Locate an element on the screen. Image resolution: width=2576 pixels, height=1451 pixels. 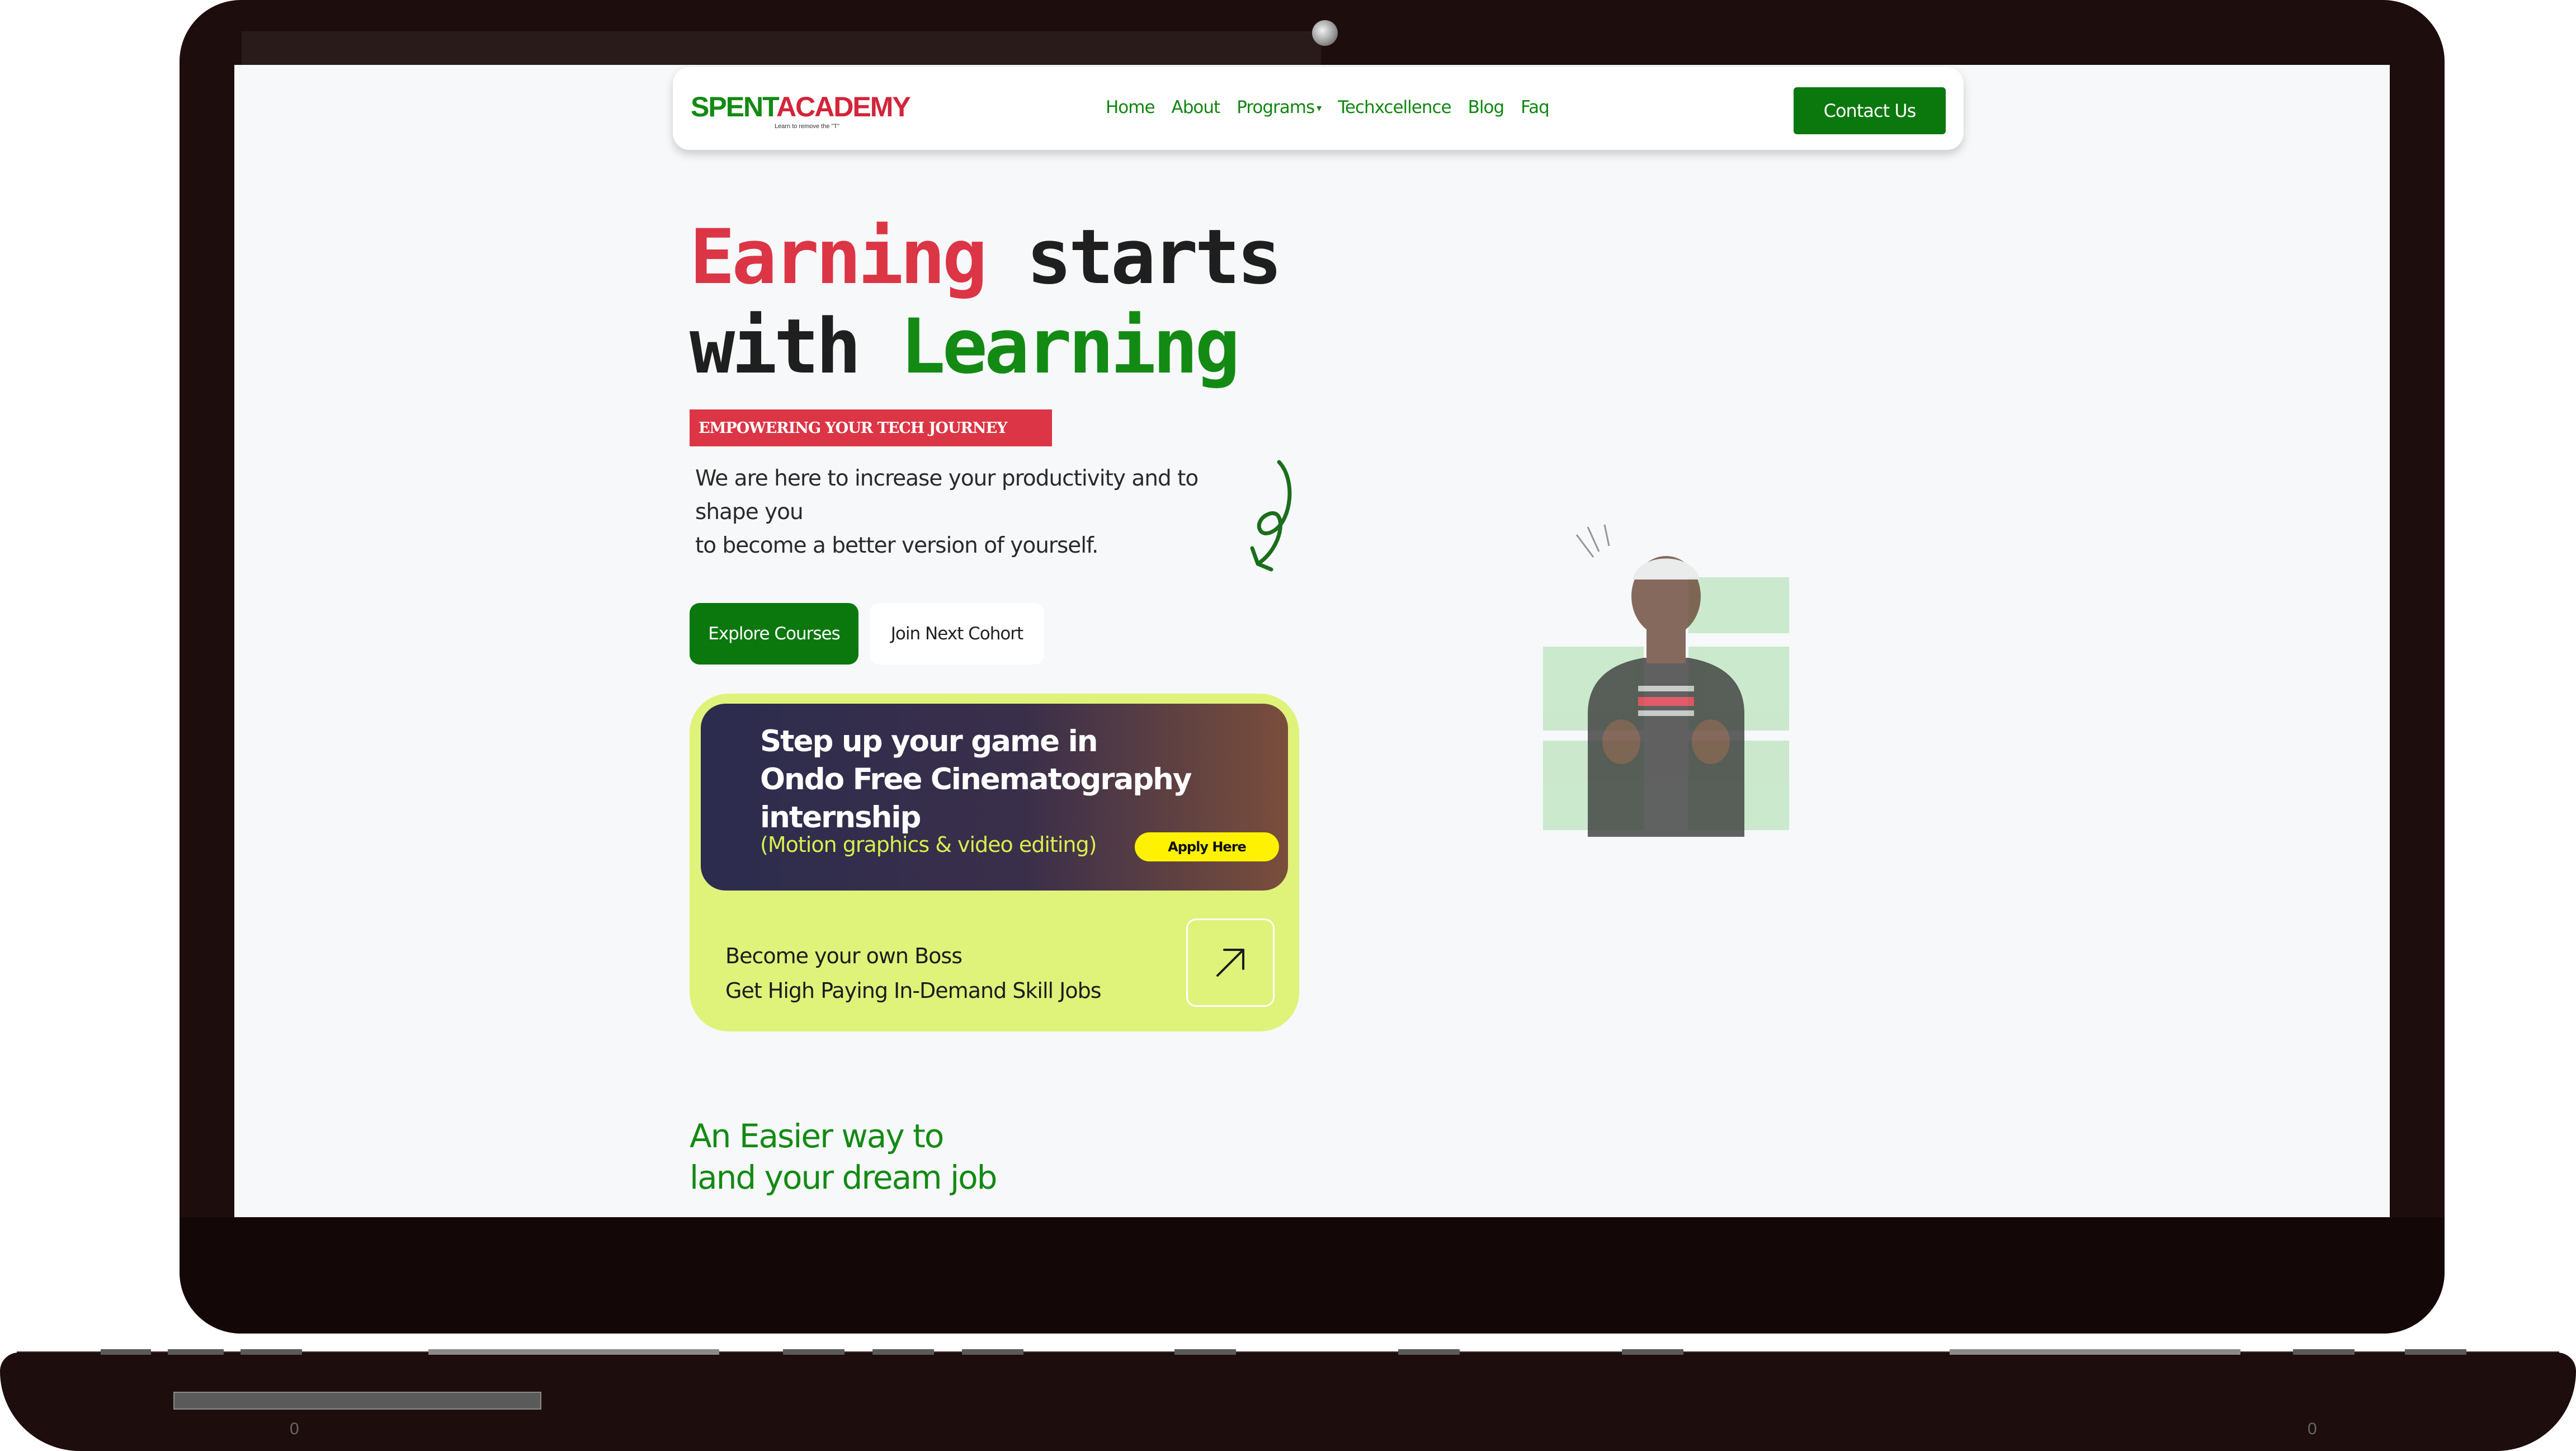
contact-us-button: Contact Us is located at coordinates (1870, 110).